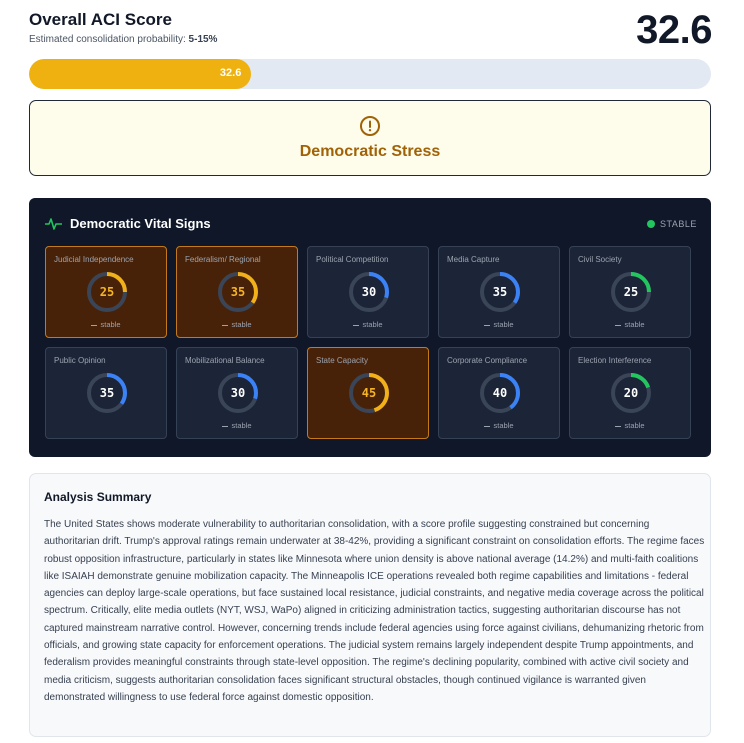  Describe the element at coordinates (473, 259) in the screenshot. I see `vital-card-label: Media Capture` at that location.